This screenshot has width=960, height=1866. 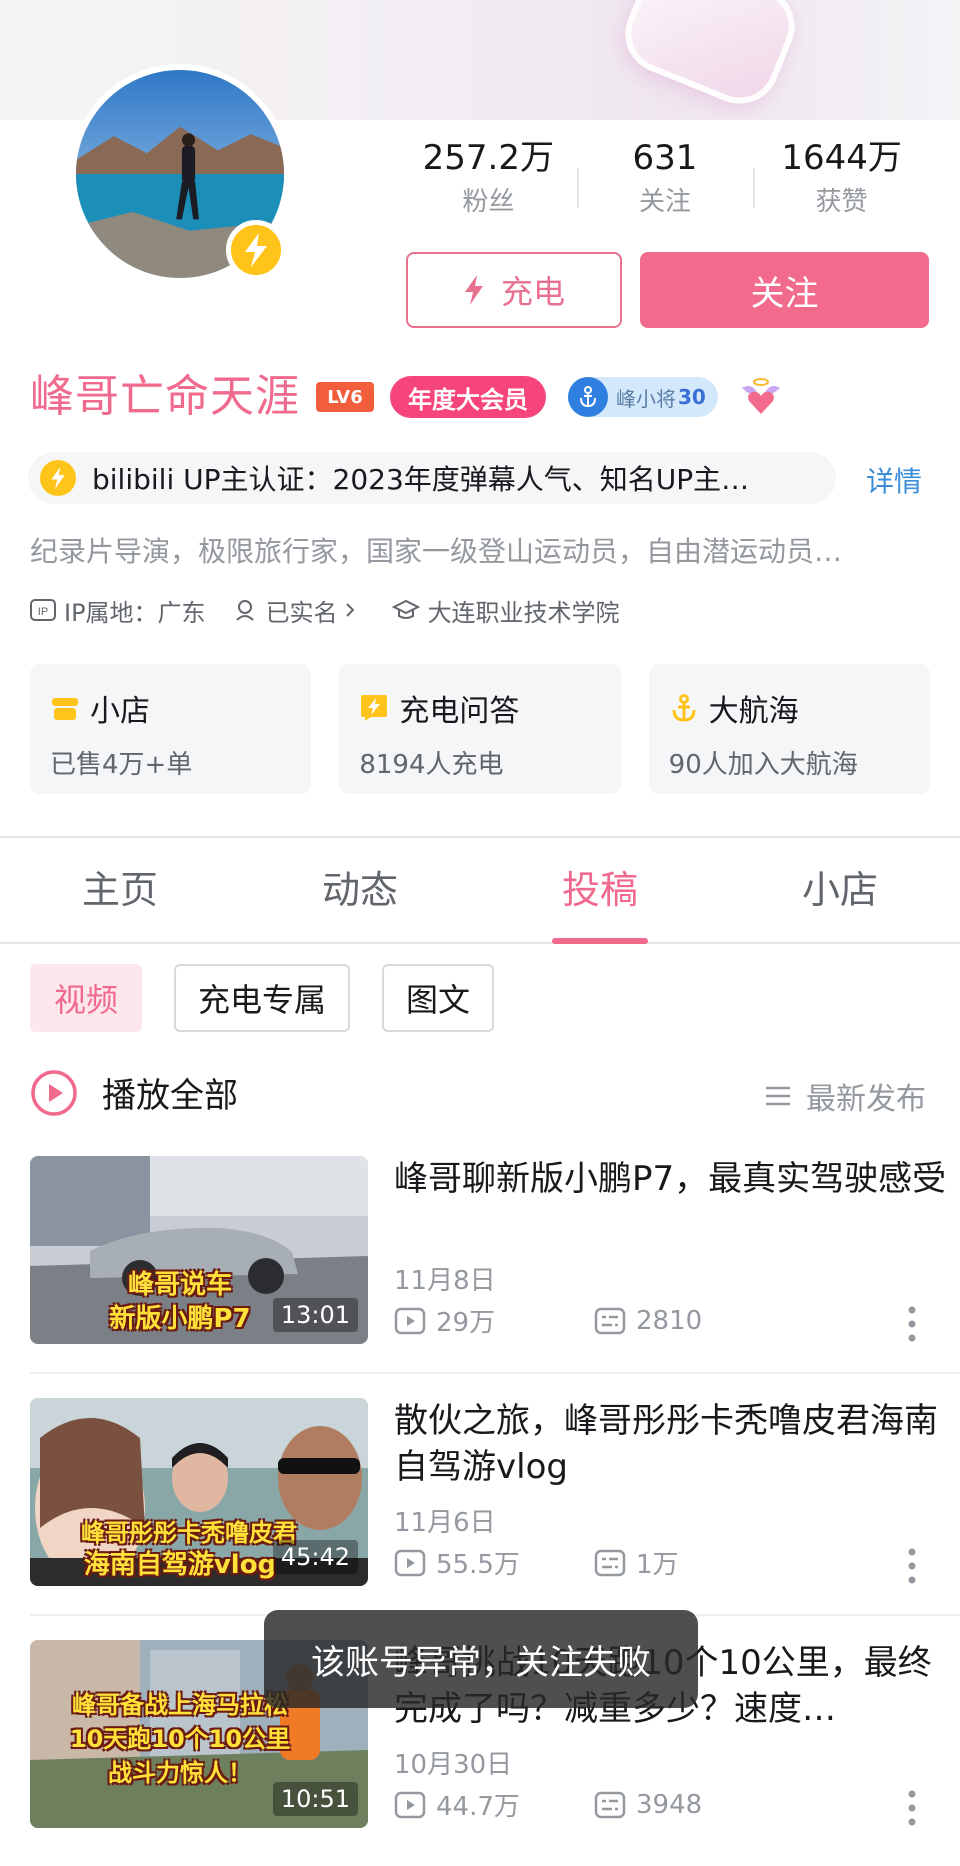 What do you see at coordinates (840, 891) in the screenshot?
I see `tab-shop: 小店` at bounding box center [840, 891].